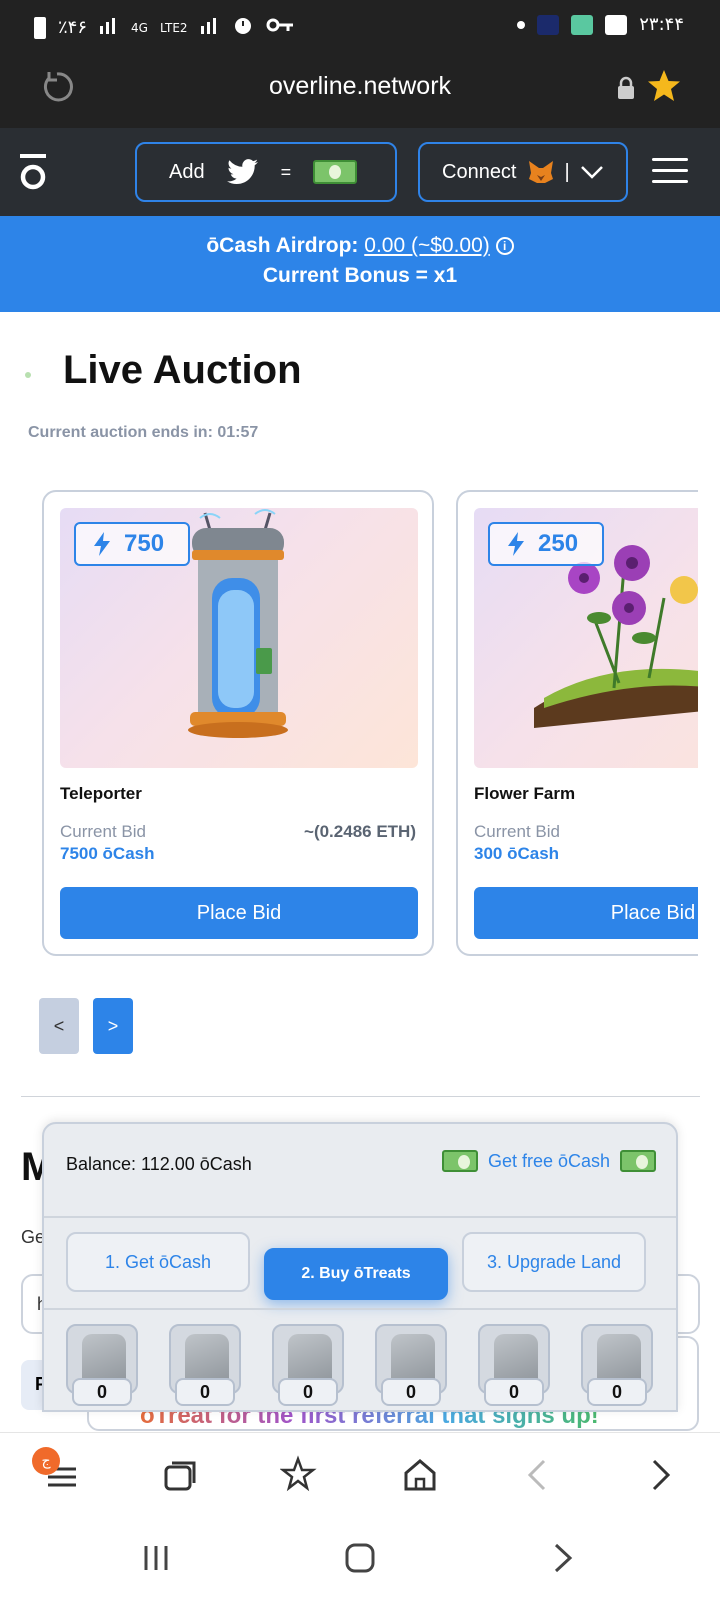 This screenshot has width=720, height=1600. Describe the element at coordinates (158, 1558) in the screenshot. I see `recent-apps-icon` at that location.